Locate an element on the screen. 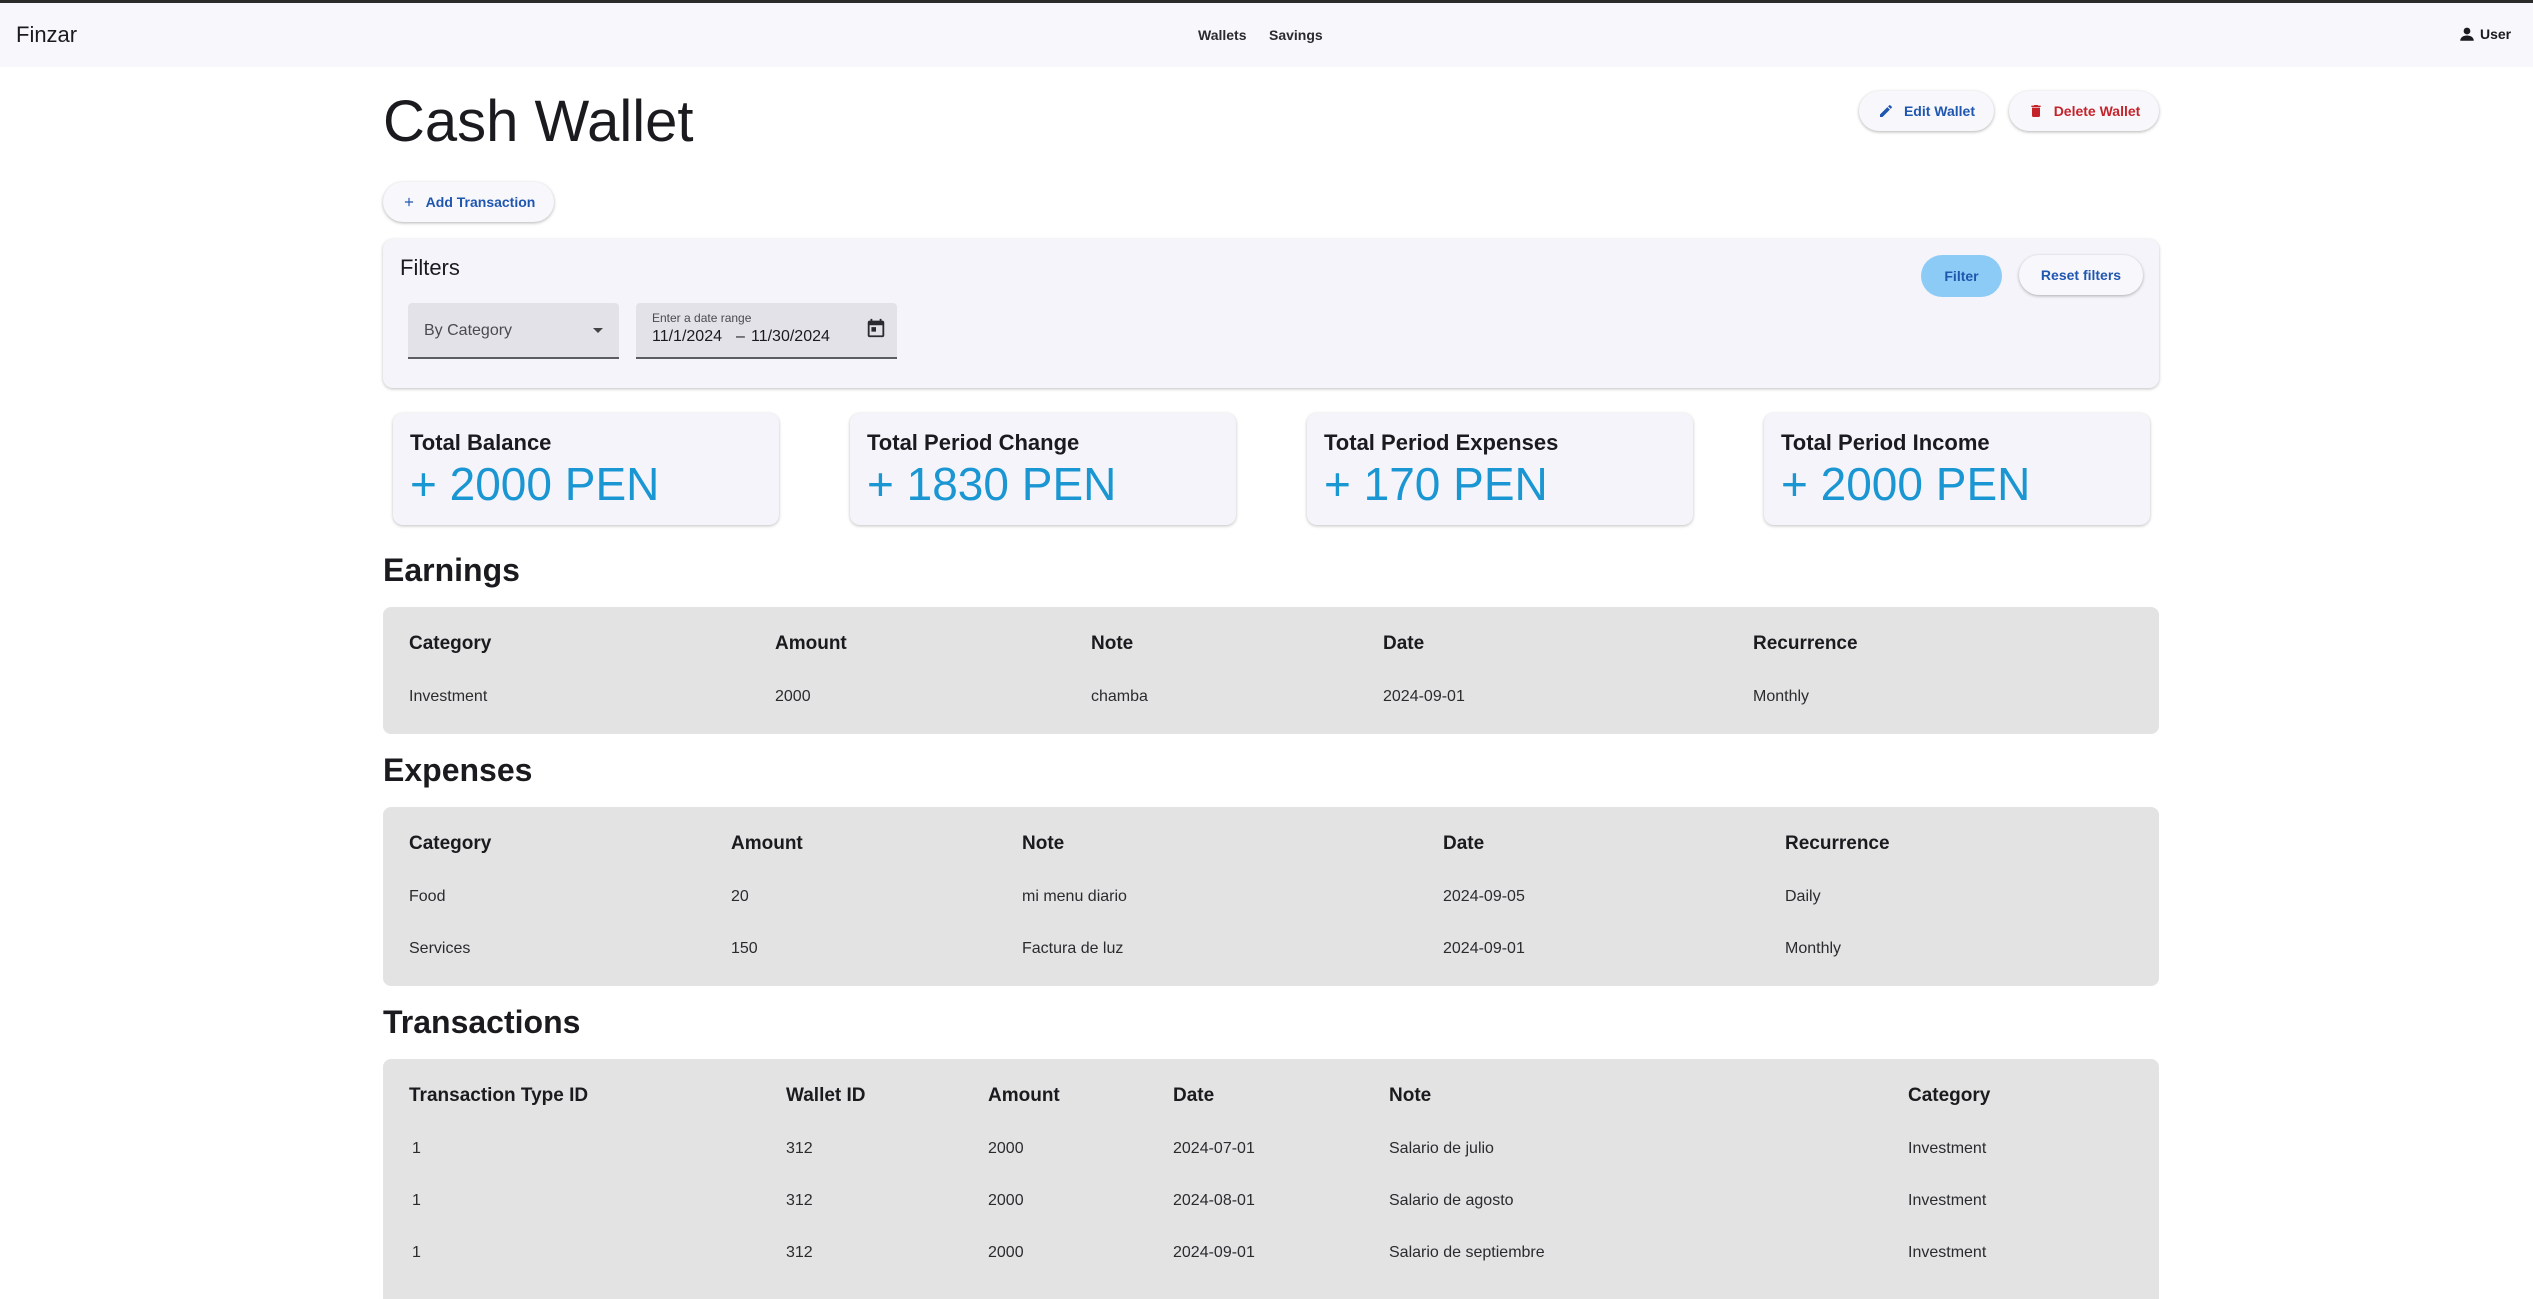  brand-logo: Finzar is located at coordinates (46, 35).